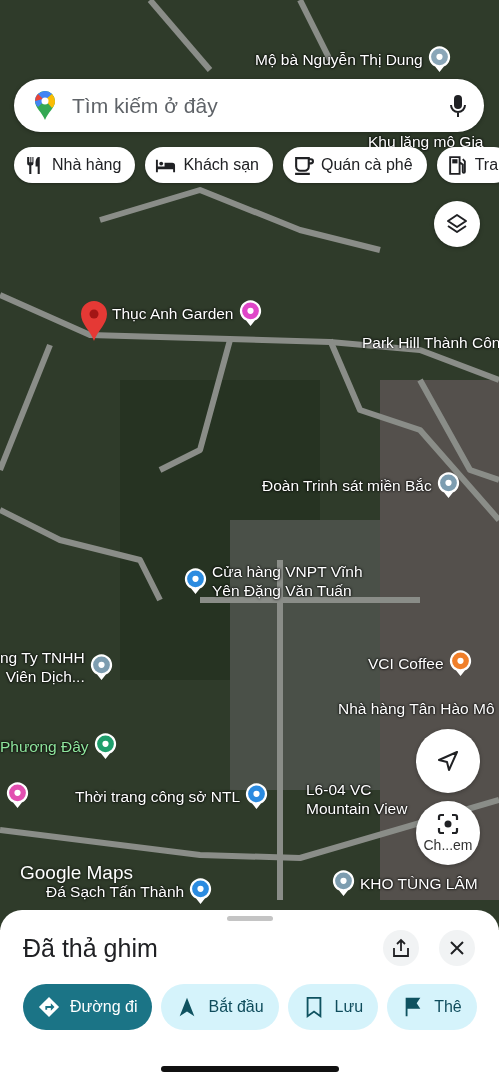  What do you see at coordinates (357, 799) in the screenshot?
I see `place-label: L6-04 VC Mountain View` at bounding box center [357, 799].